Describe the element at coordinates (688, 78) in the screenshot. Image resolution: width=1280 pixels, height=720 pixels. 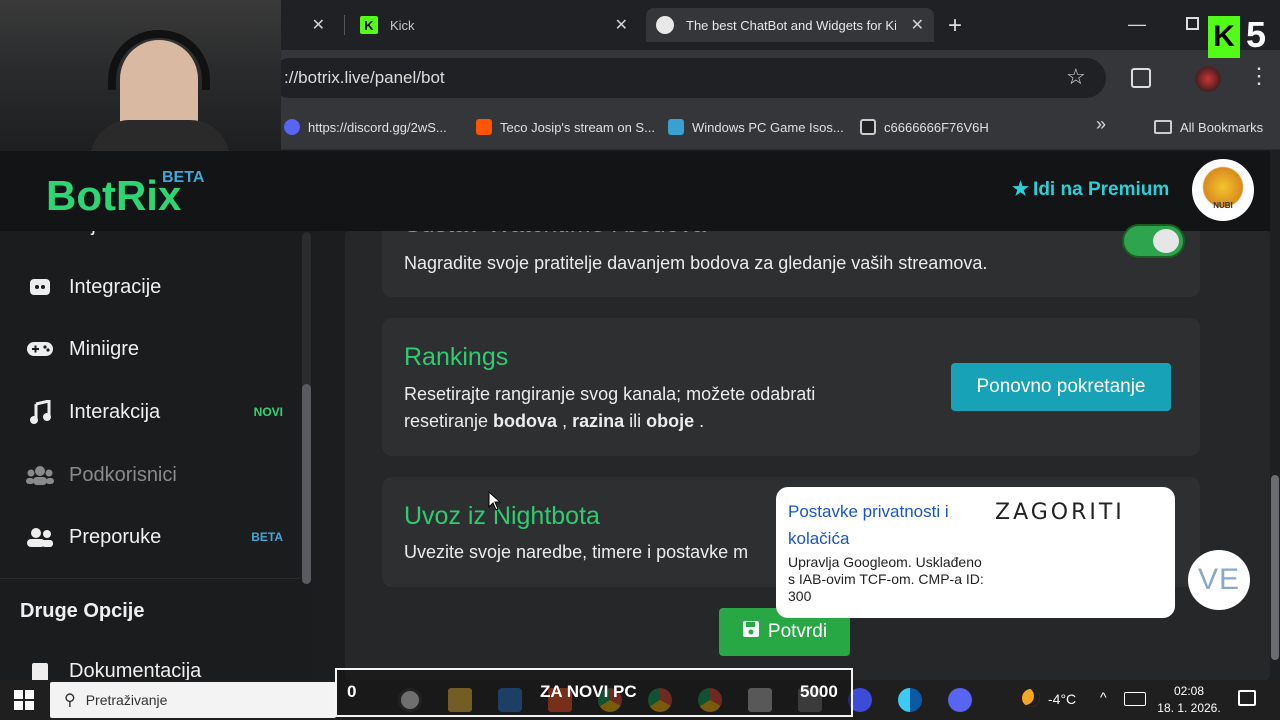
I see `address-bar: ://botrix.live/panel/bot` at that location.